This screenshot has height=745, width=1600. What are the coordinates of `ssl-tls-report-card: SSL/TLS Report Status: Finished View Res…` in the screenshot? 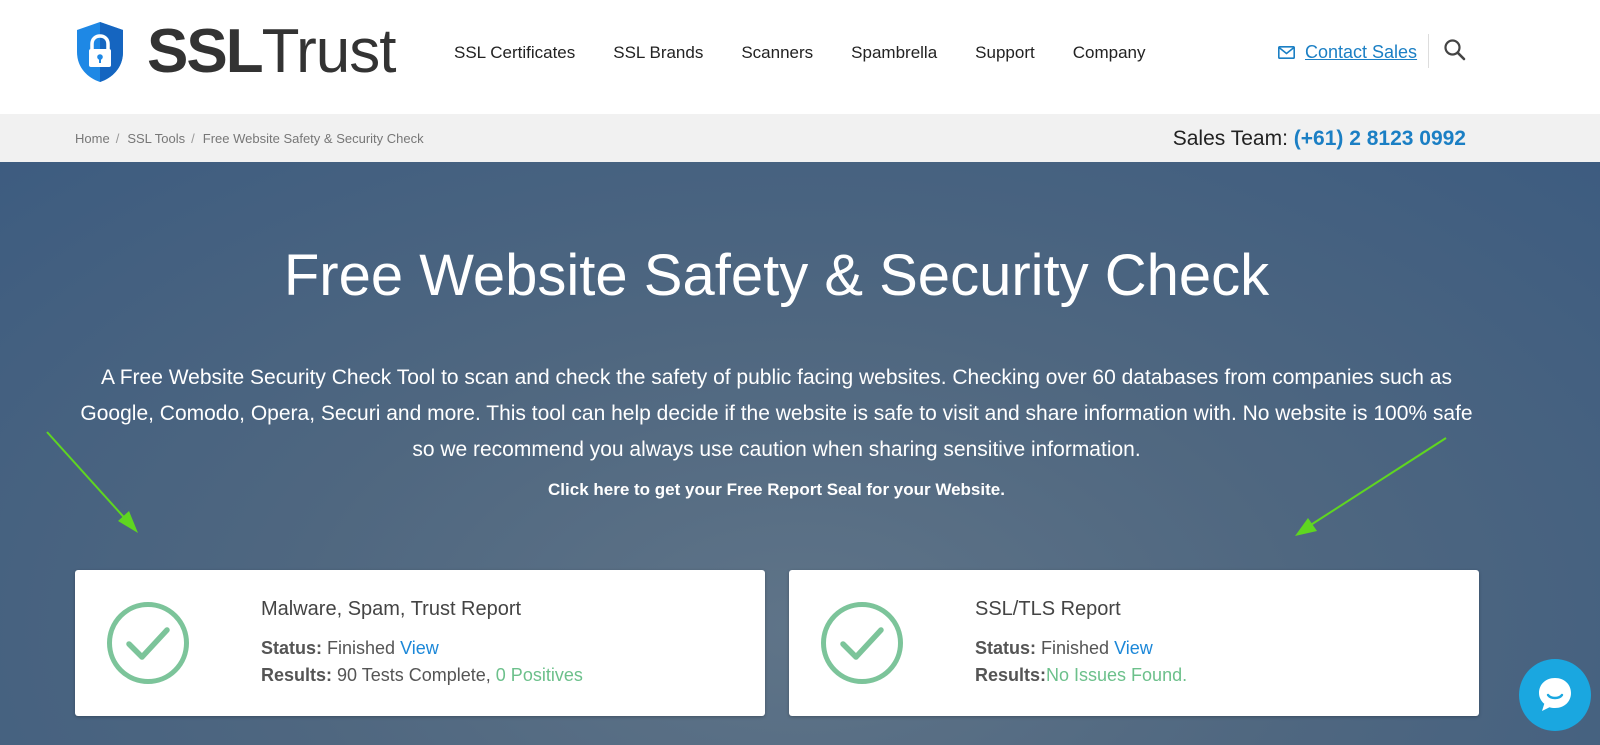 It's located at (1134, 643).